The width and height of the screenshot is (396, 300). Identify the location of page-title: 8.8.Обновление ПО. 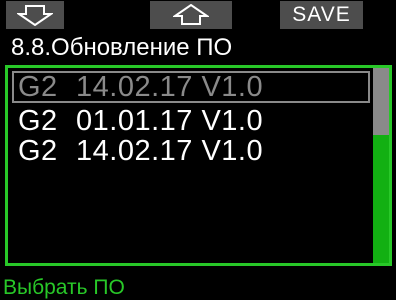
(122, 47).